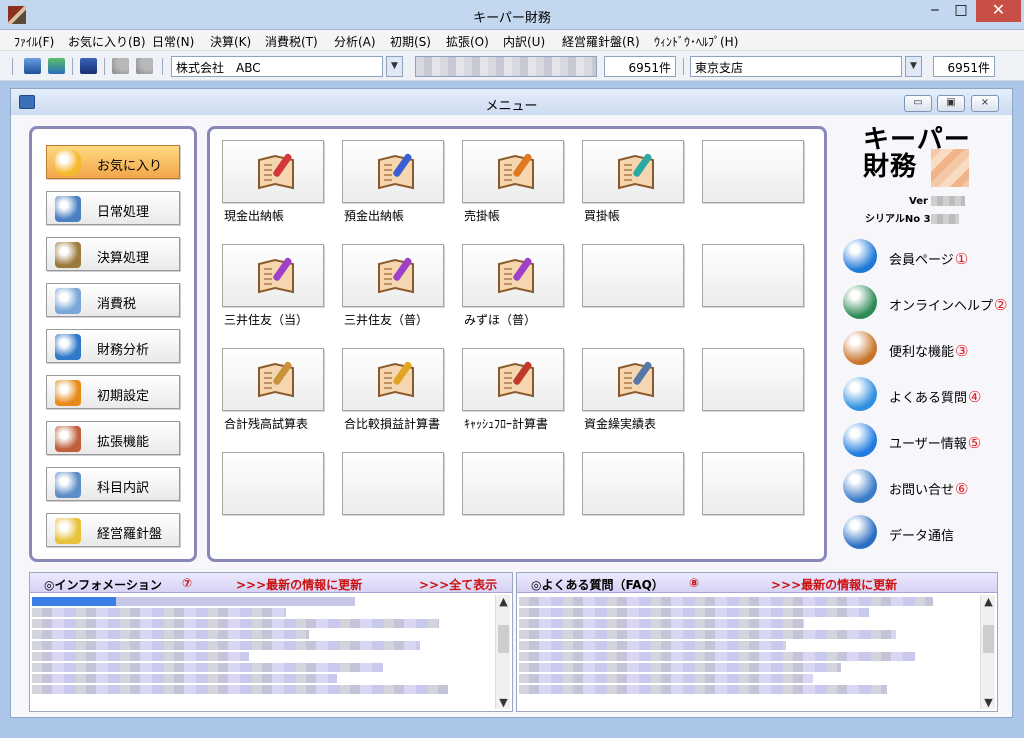 The height and width of the screenshot is (738, 1024). What do you see at coordinates (985, 103) in the screenshot?
I see `inner-close-button: ⨯` at bounding box center [985, 103].